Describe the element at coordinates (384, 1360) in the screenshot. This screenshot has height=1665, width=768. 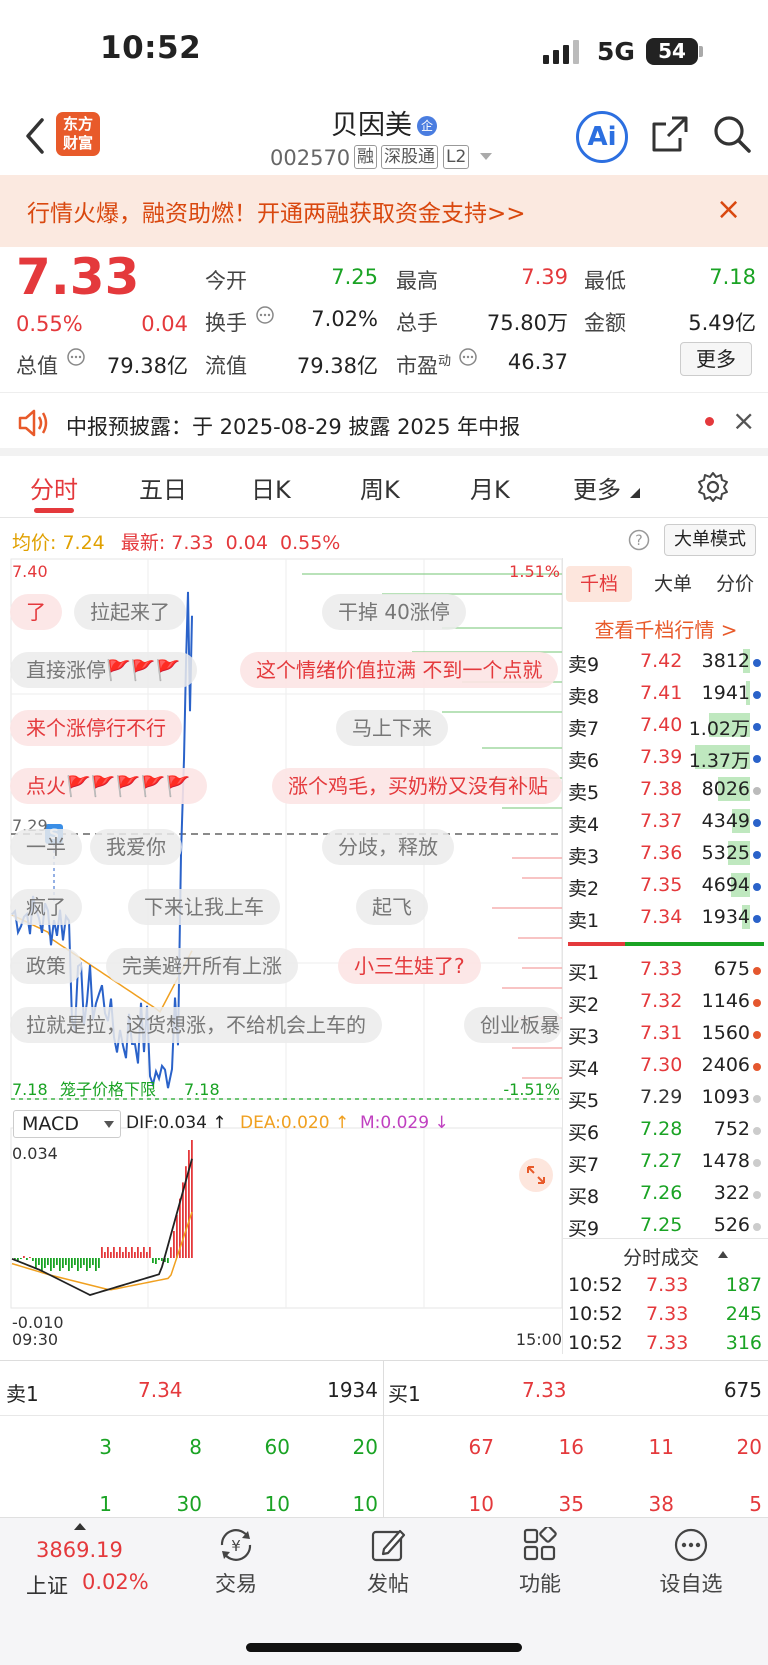
I see `l1-top-divider` at that location.